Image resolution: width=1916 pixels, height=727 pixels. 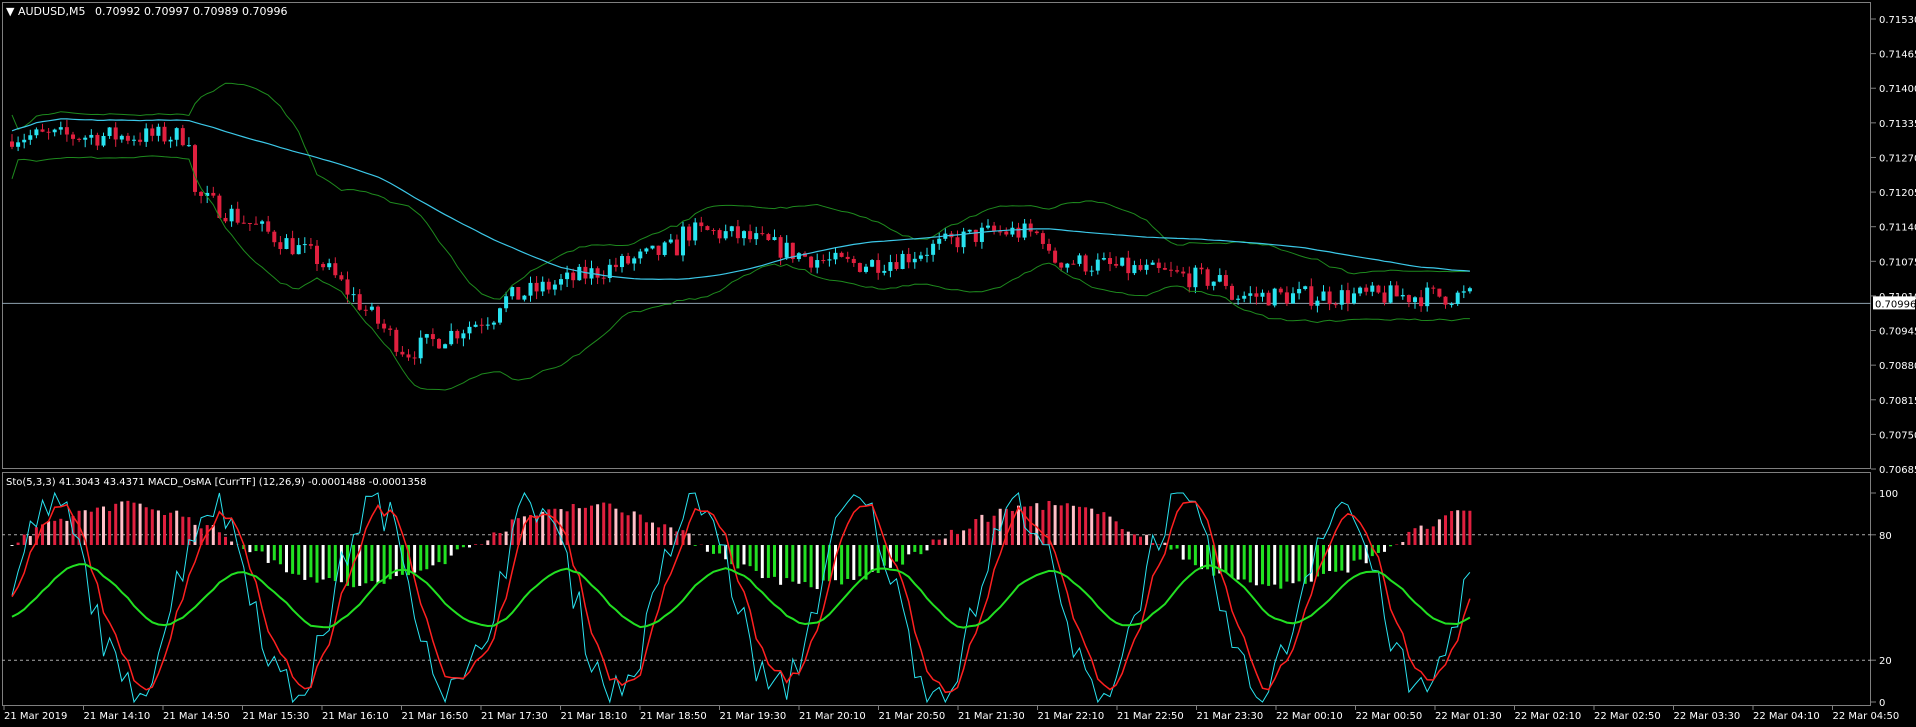 What do you see at coordinates (191, 11) in the screenshot?
I see `ohlc-values: 0.70992 0.70997 0.70989 0.70996` at bounding box center [191, 11].